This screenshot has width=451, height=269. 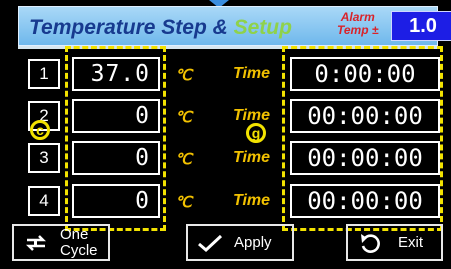 I want to click on checkmark-icon, so click(x=210, y=243).